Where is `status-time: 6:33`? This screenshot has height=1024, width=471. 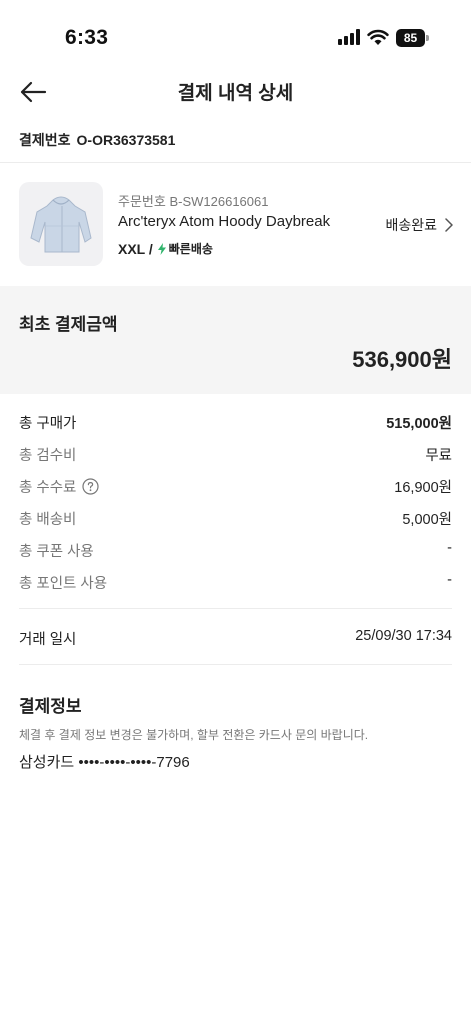
status-time: 6:33 is located at coordinates (87, 37).